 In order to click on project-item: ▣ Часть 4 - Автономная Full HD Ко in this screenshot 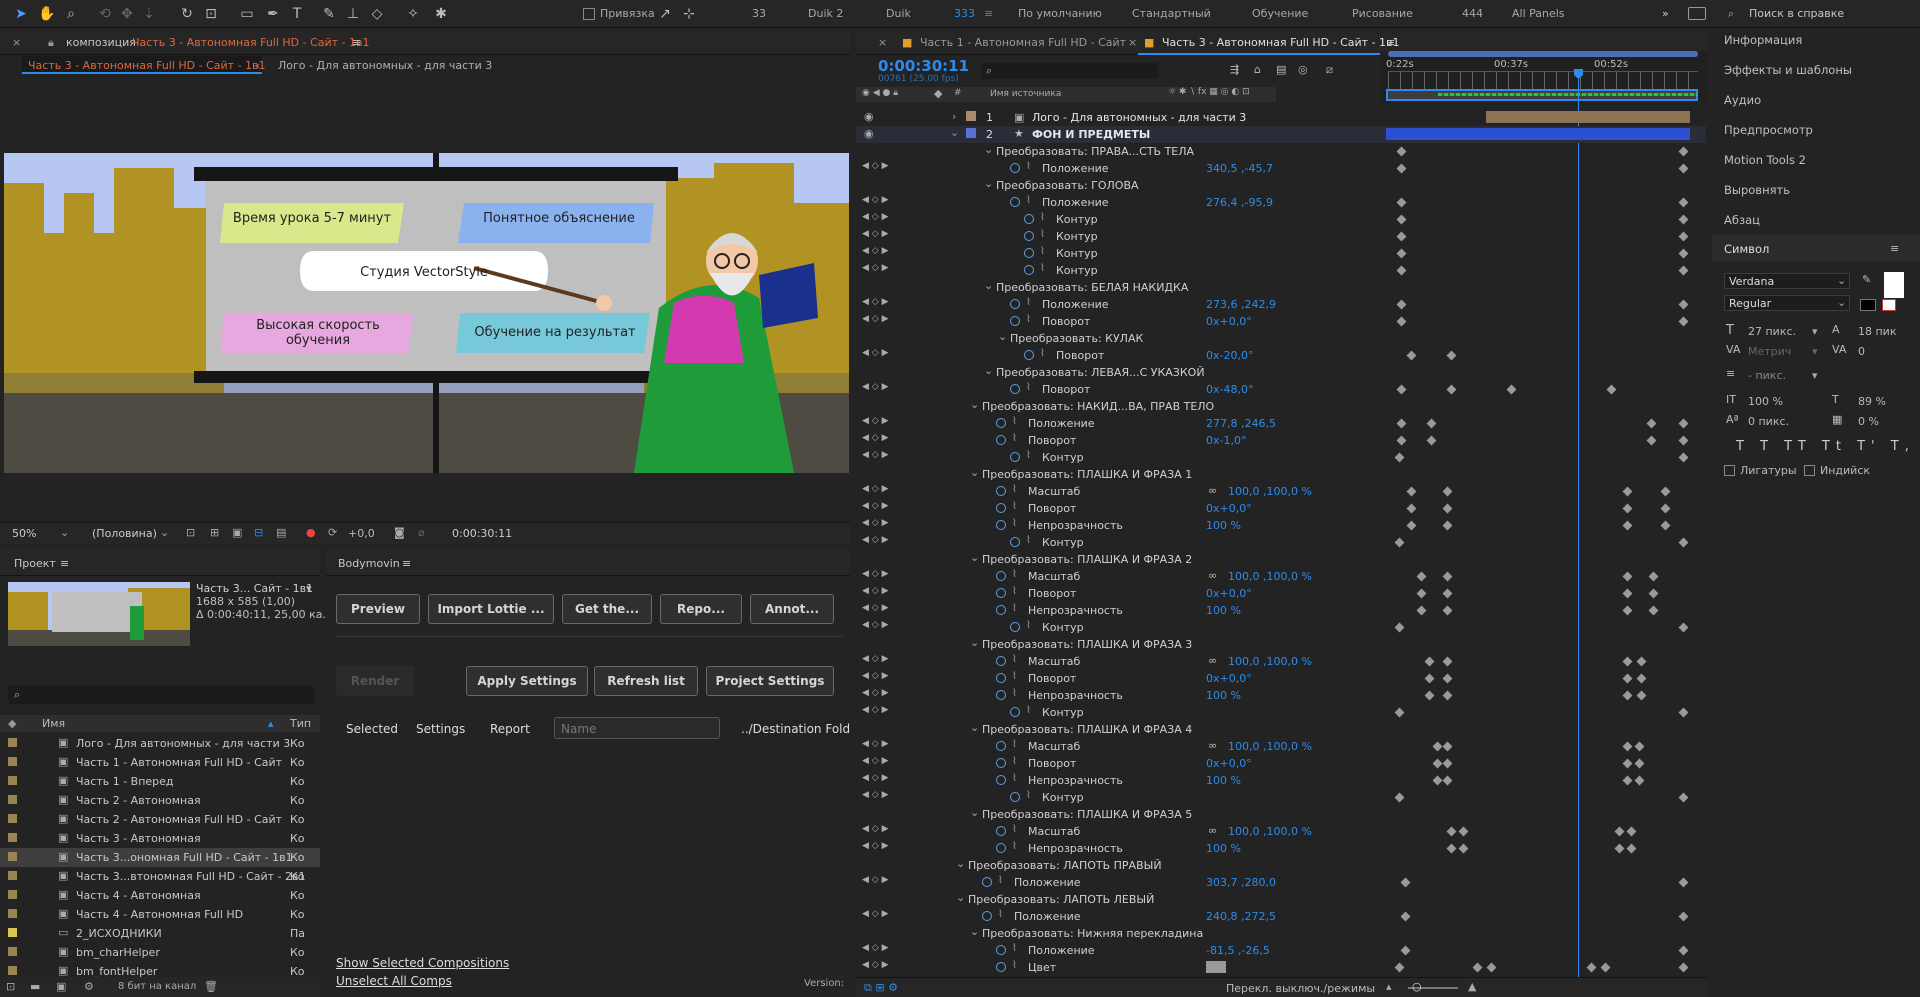, I will do `click(160, 914)`.